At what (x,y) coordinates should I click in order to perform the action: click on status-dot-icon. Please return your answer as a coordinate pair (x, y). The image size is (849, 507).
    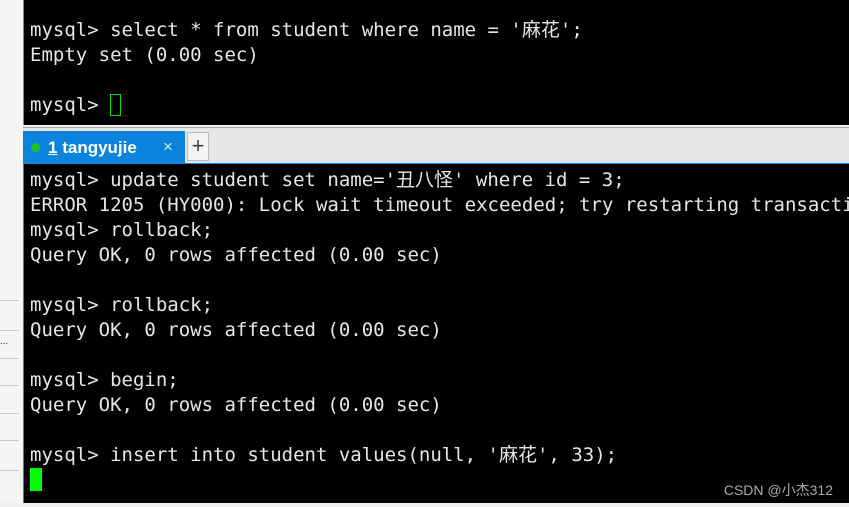
    Looking at the image, I should click on (35, 147).